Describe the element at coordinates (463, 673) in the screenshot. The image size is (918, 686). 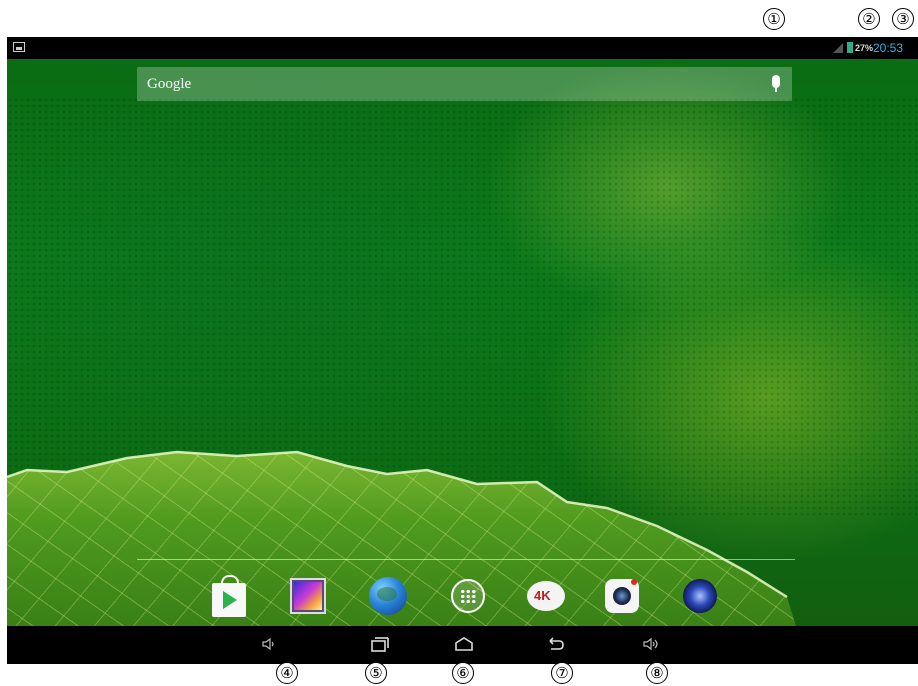
I see `callout-6: ⑥` at that location.